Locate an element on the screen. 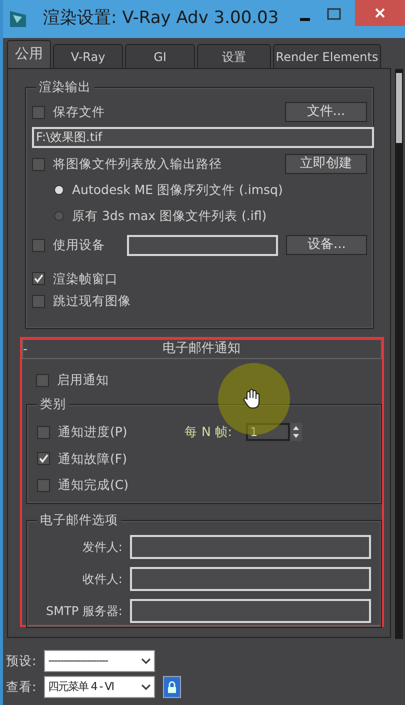 The image size is (405, 705). window-title: 渲染设置: V-Ray Adv 3.00.03 is located at coordinates (161, 18).